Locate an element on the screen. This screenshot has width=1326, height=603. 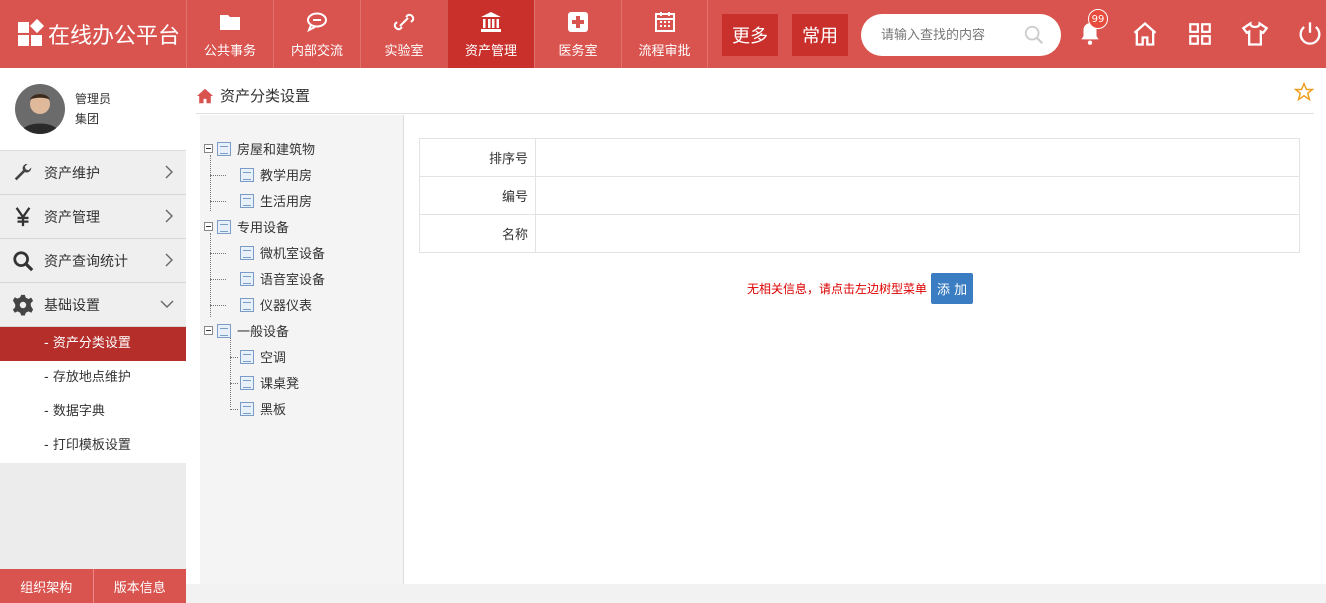
breadcrumb-divider is located at coordinates (755, 113).